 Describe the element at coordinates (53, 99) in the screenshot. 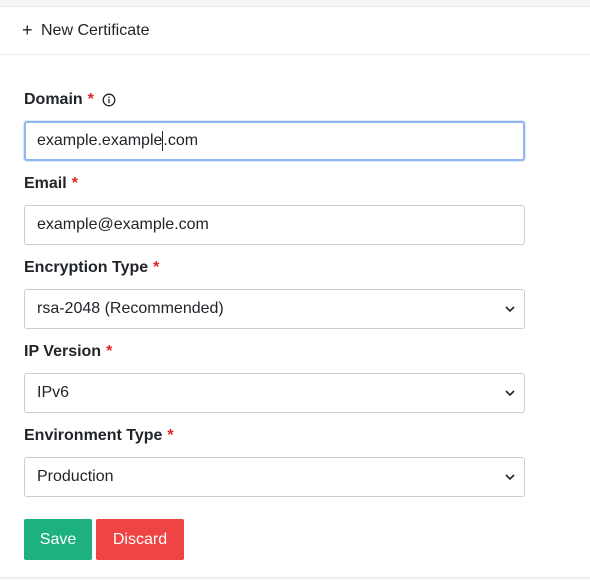

I see `domain-label: Domain` at that location.